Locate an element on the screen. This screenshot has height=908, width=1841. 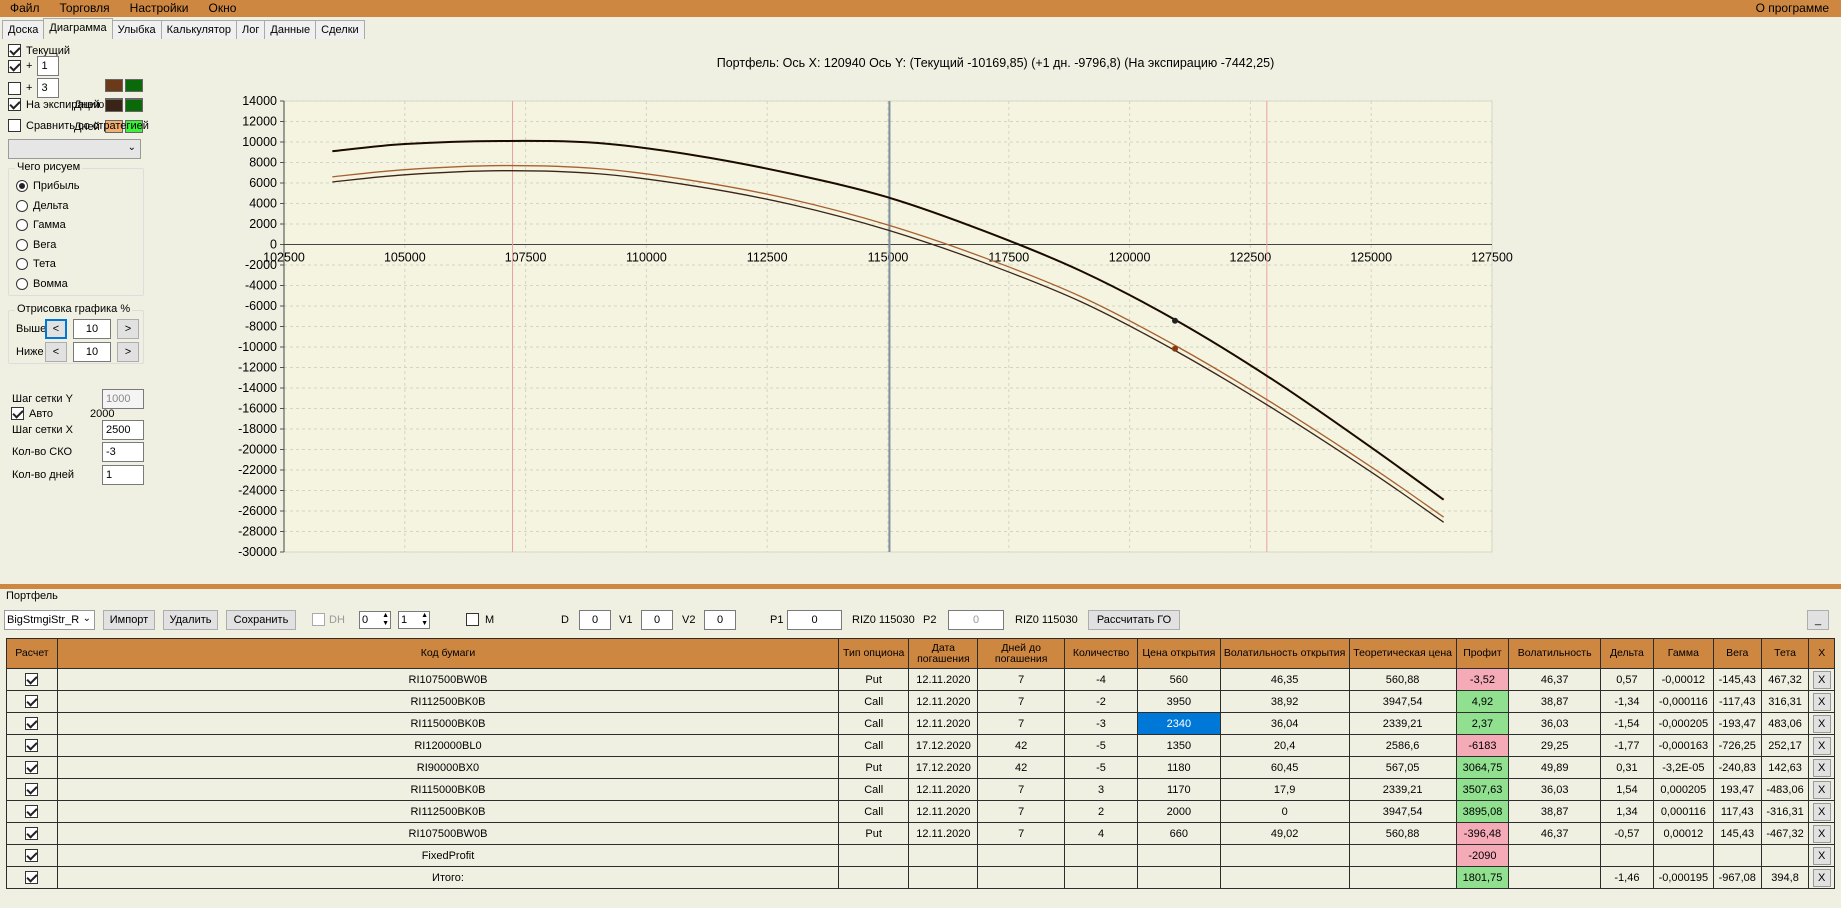
profit-cell: 3507,63 is located at coordinates (1482, 789).